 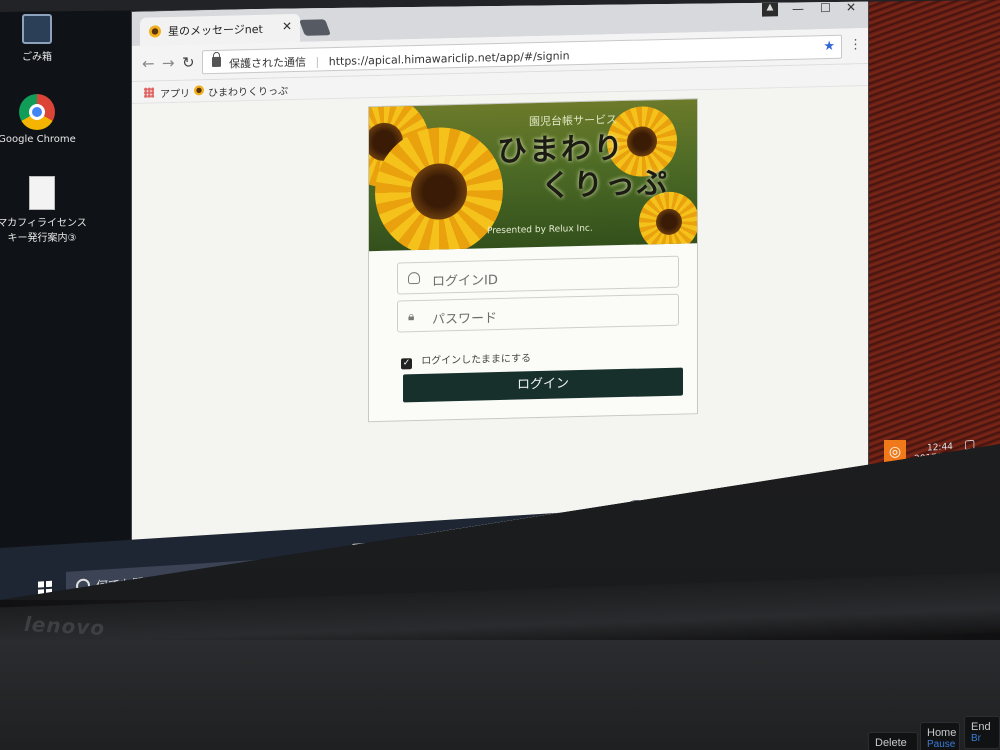 I want to click on desktop-icon-label: ごみ箱, so click(x=37, y=57).